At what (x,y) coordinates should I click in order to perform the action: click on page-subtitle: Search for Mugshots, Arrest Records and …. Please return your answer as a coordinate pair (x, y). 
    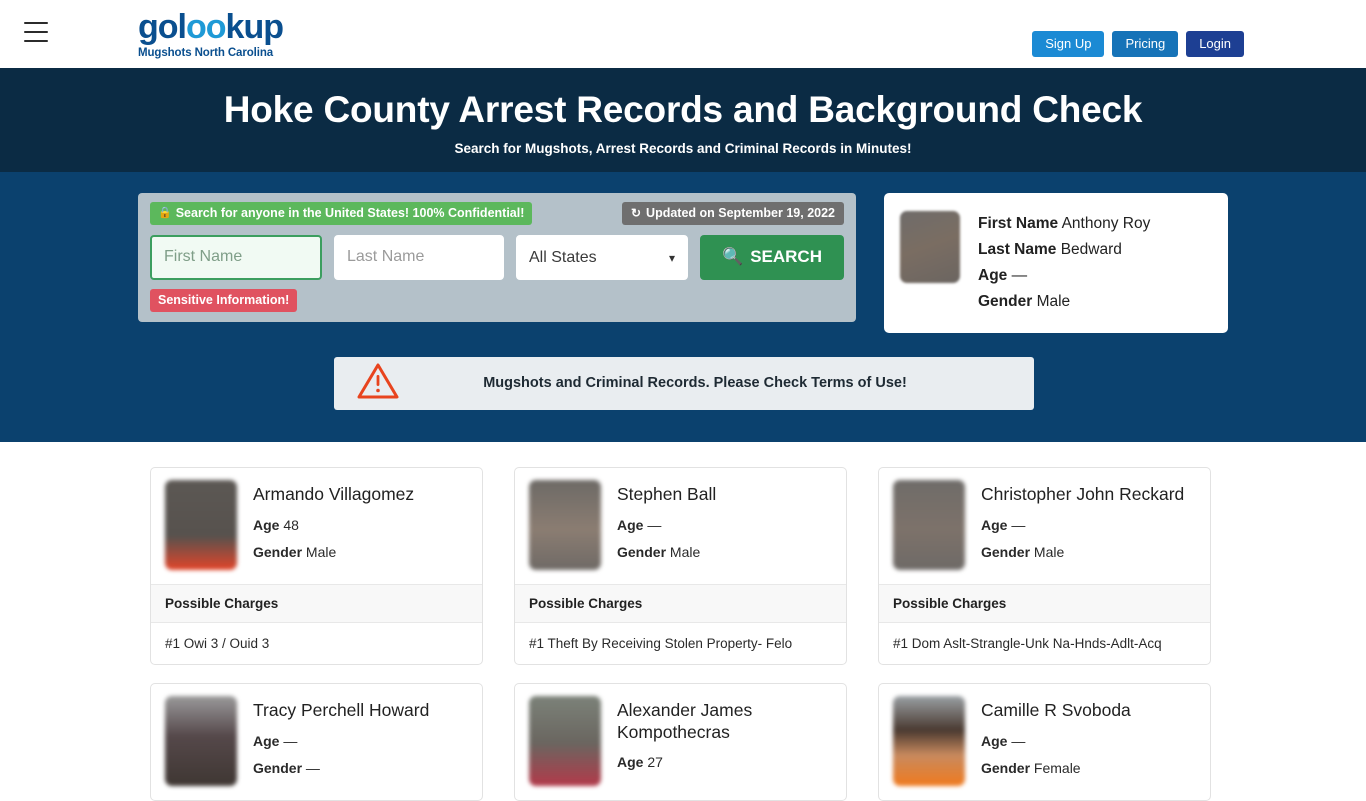
    Looking at the image, I should click on (683, 148).